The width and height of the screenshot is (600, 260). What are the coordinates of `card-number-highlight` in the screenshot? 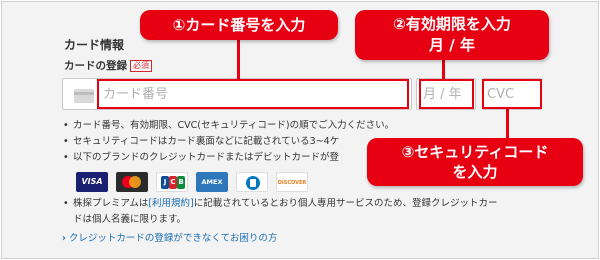 It's located at (253, 94).